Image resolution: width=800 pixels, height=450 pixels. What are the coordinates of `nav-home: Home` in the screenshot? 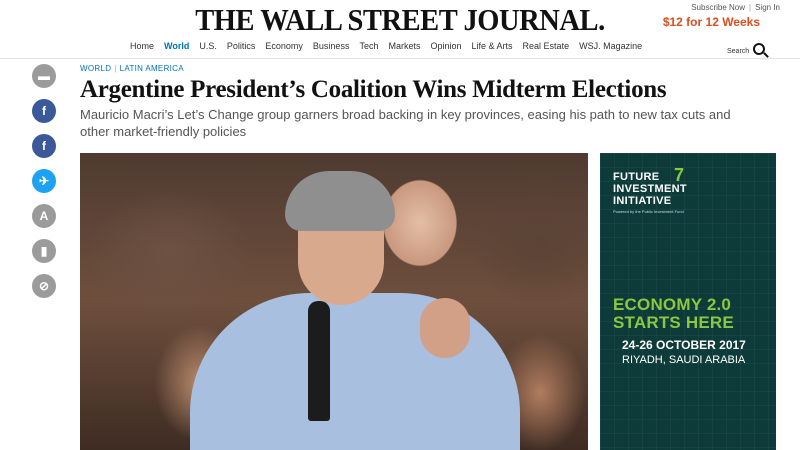 It's located at (142, 46).